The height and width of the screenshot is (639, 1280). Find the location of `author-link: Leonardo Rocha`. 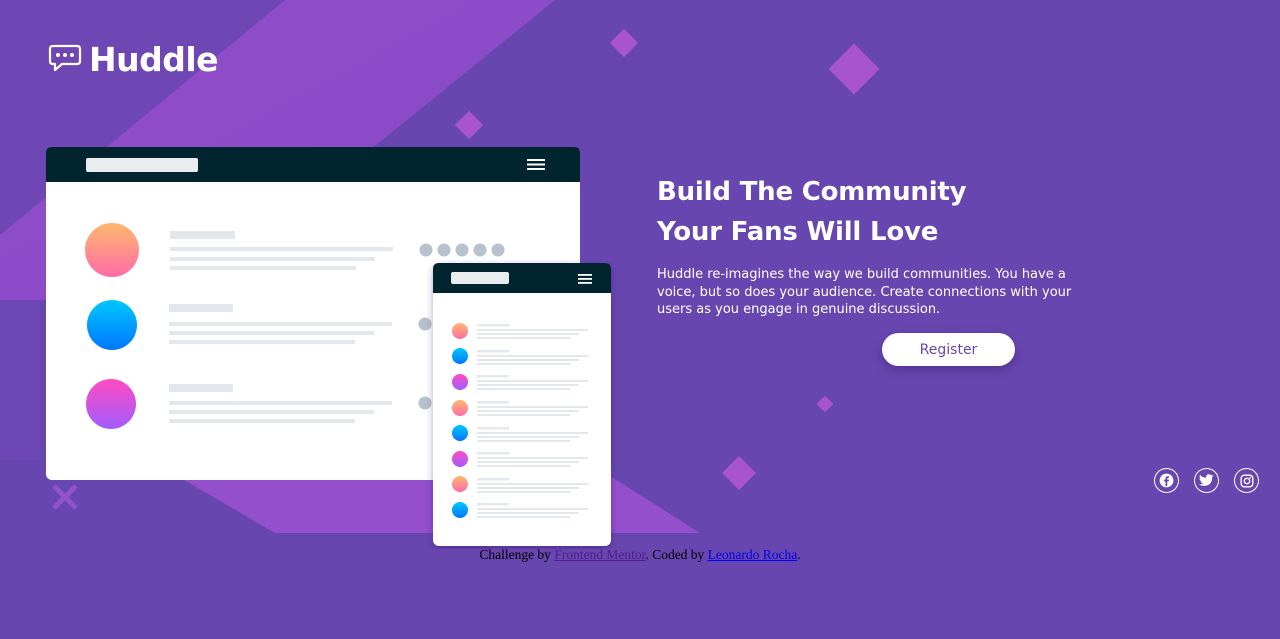

author-link: Leonardo Rocha is located at coordinates (753, 554).